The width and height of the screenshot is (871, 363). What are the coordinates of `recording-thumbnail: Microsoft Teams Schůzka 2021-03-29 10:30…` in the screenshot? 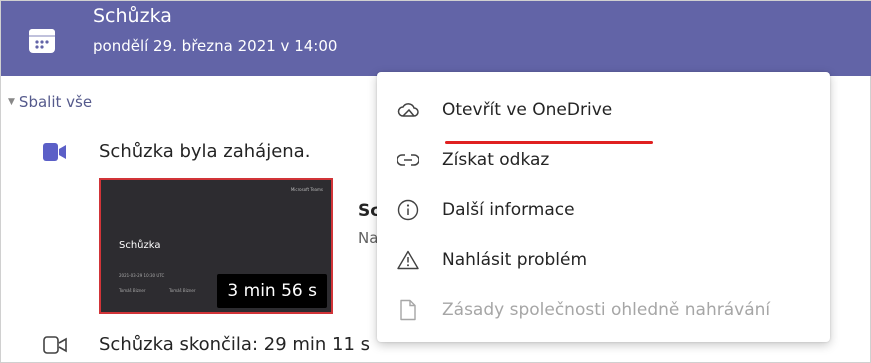 It's located at (216, 246).